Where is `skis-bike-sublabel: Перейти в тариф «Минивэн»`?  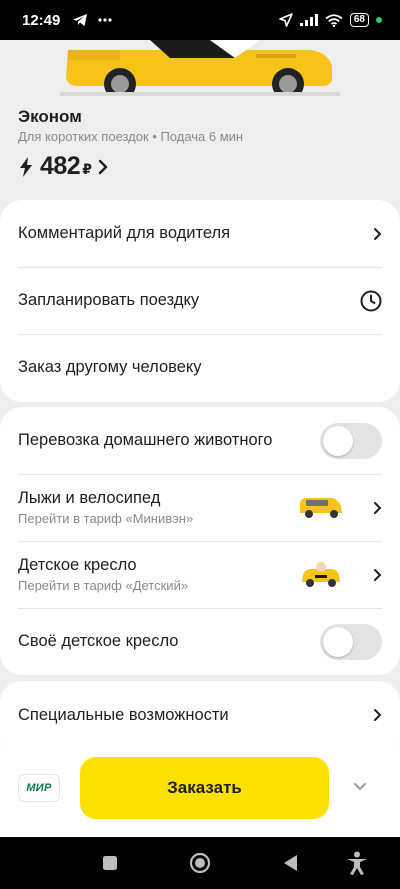 skis-bike-sublabel: Перейти в тариф «Минивэн» is located at coordinates (106, 518).